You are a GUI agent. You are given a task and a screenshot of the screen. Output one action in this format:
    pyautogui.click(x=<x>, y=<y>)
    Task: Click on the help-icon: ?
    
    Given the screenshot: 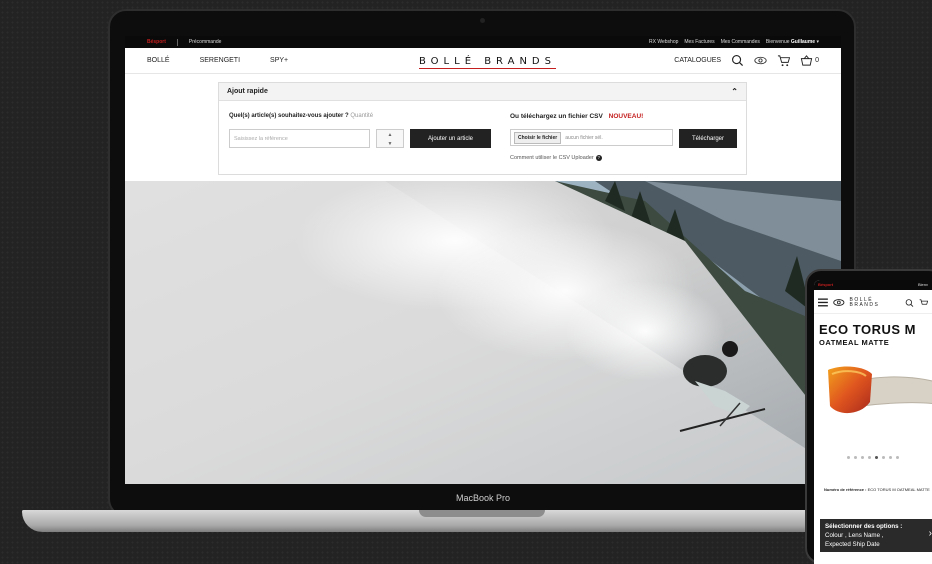 What is the action you would take?
    pyautogui.click(x=598, y=158)
    